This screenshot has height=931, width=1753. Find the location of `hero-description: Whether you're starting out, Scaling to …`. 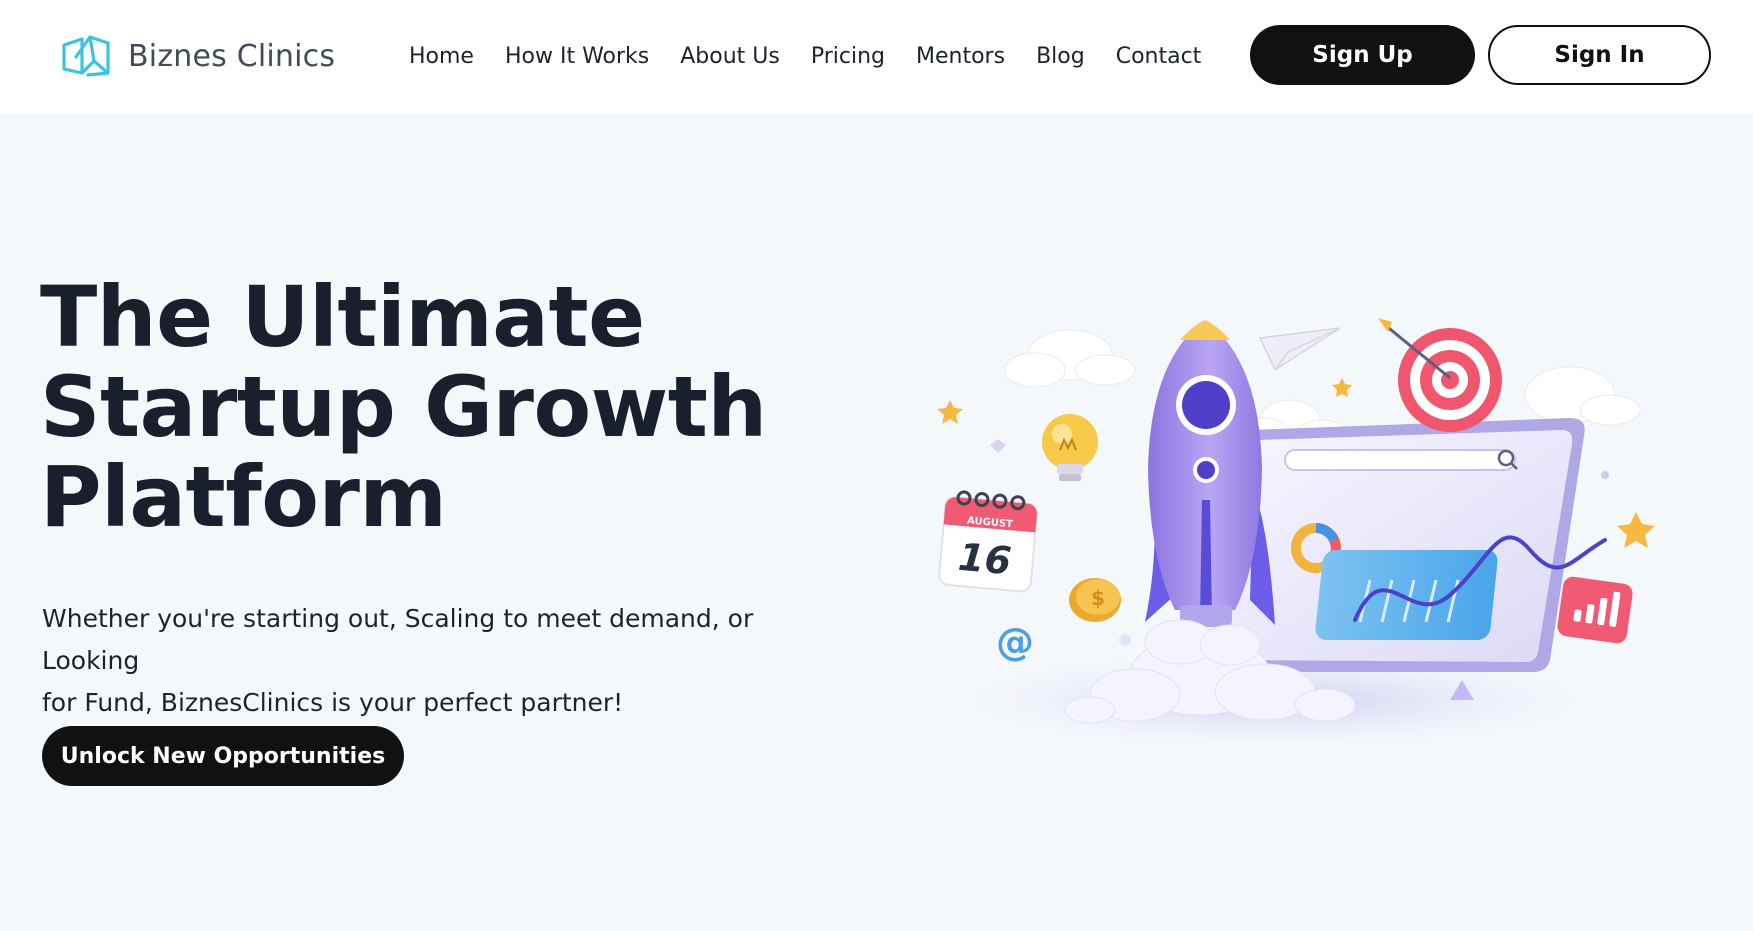

hero-description: Whether you're starting out, Scaling to … is located at coordinates (442, 661).